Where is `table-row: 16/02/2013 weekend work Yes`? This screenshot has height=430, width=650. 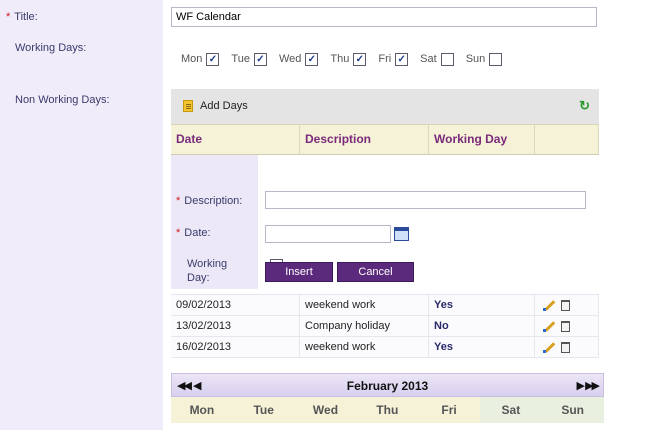 table-row: 16/02/2013 weekend work Yes is located at coordinates (385, 347).